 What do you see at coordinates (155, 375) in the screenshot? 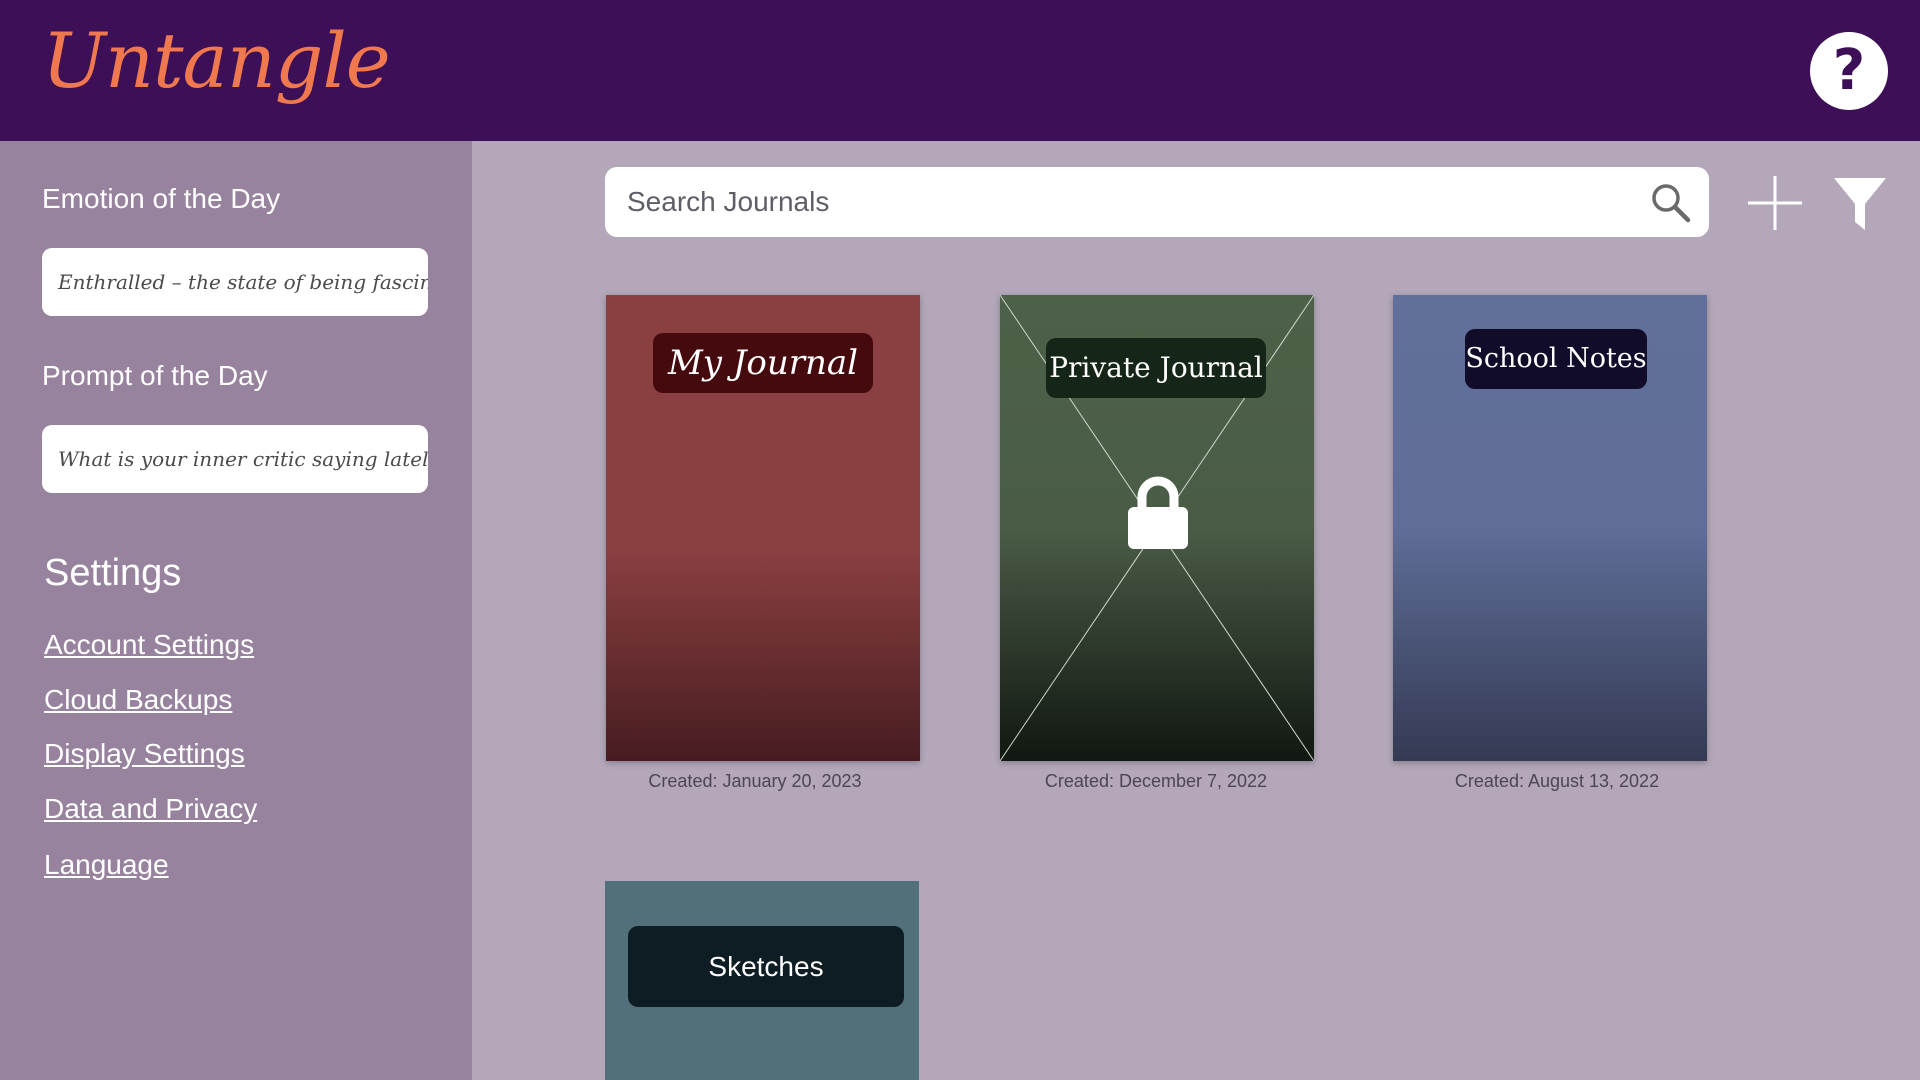
I see `prompt-of-the-day-heading: Prompt of the Day` at bounding box center [155, 375].